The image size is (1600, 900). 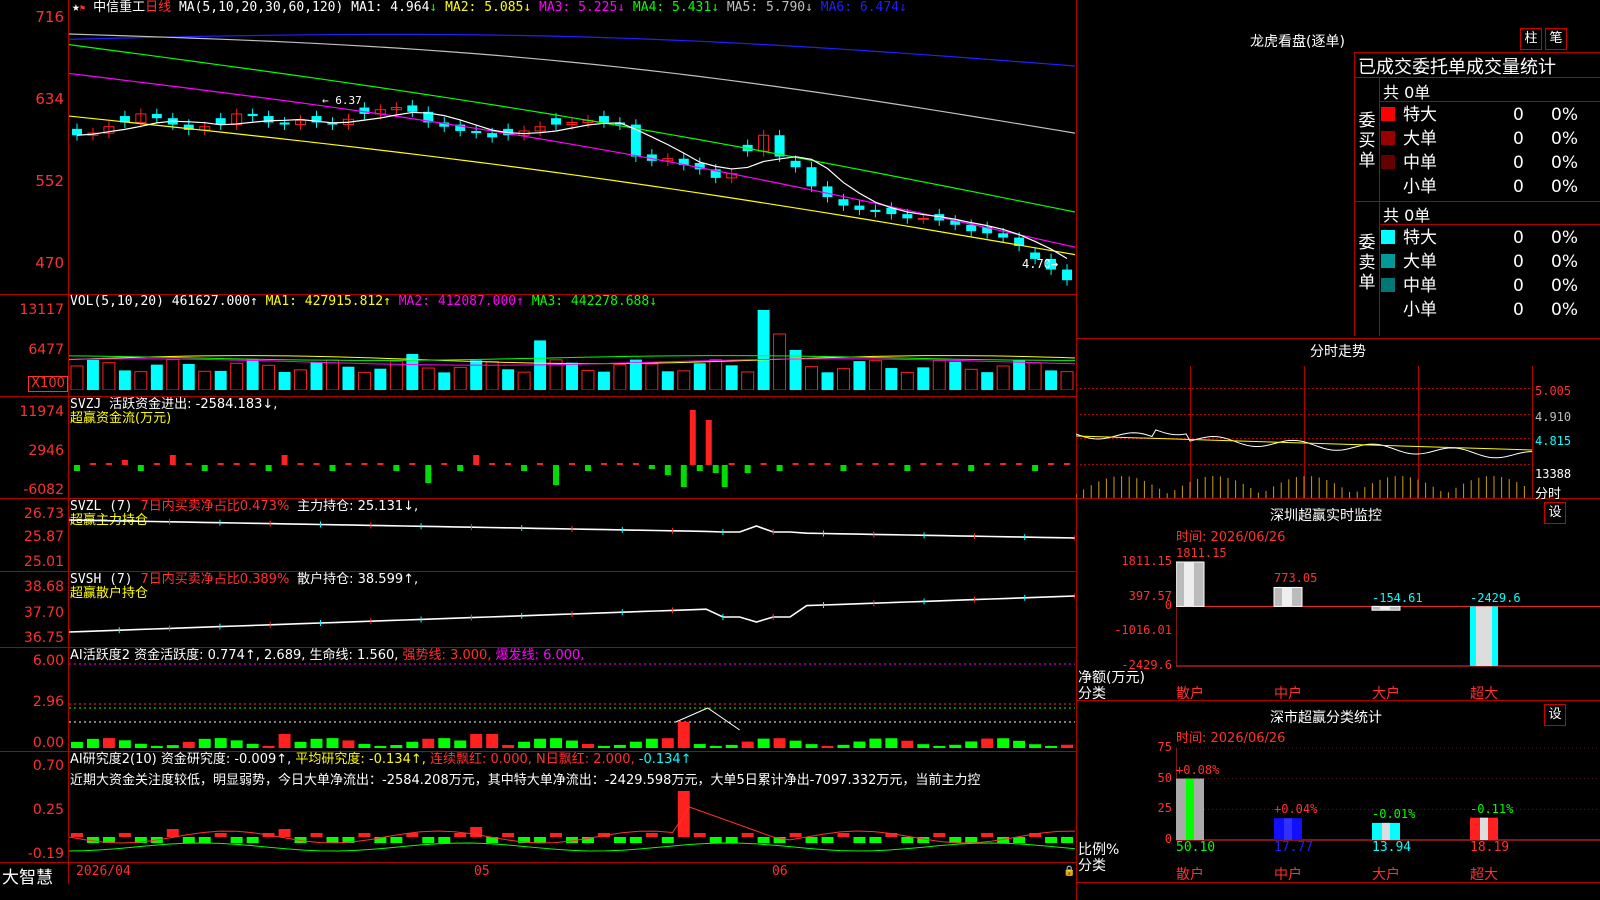 I want to click on axis-label: 552, so click(x=49, y=181).